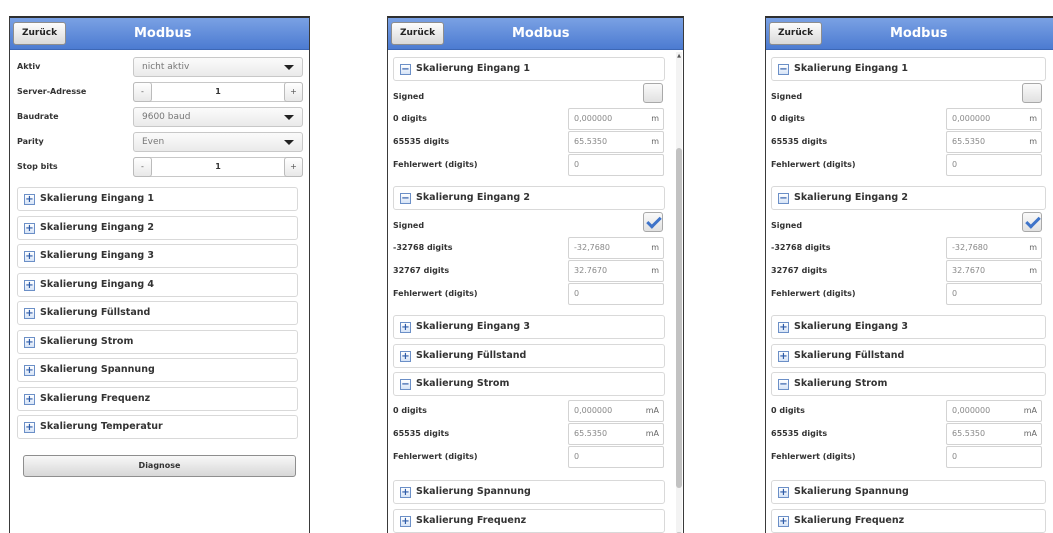 This screenshot has height=533, width=1053. What do you see at coordinates (157, 228) in the screenshot?
I see `section-skalierung-eingang-2: + Skalierung Eingang 2` at bounding box center [157, 228].